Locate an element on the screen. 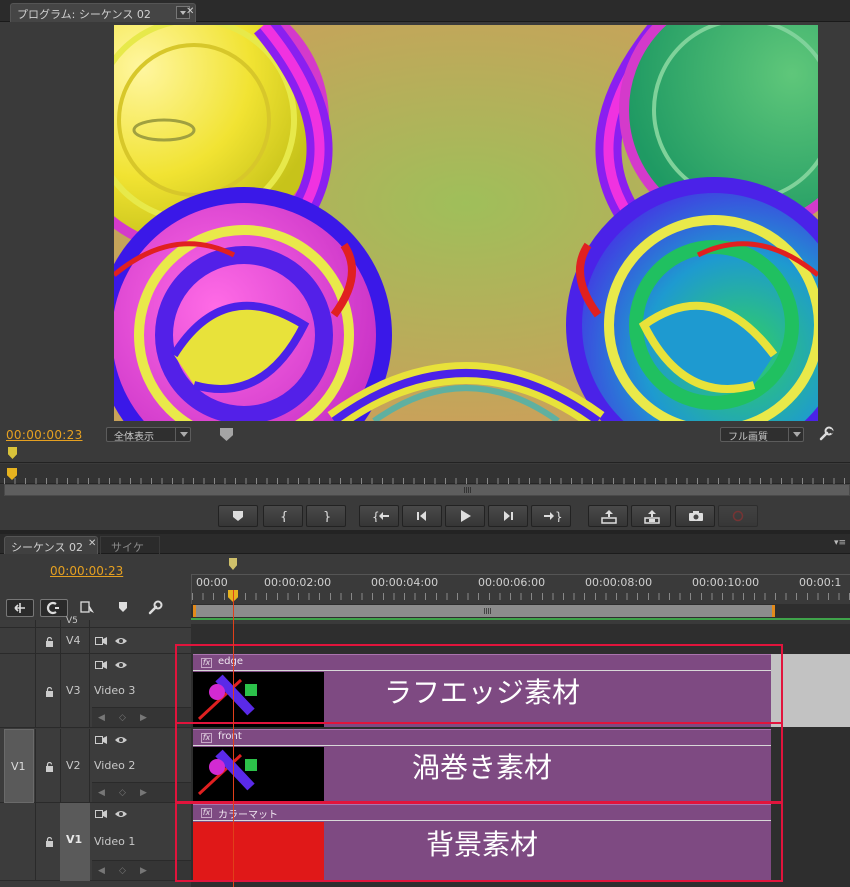 The height and width of the screenshot is (887, 850). button-editor-button is located at coordinates (738, 516).